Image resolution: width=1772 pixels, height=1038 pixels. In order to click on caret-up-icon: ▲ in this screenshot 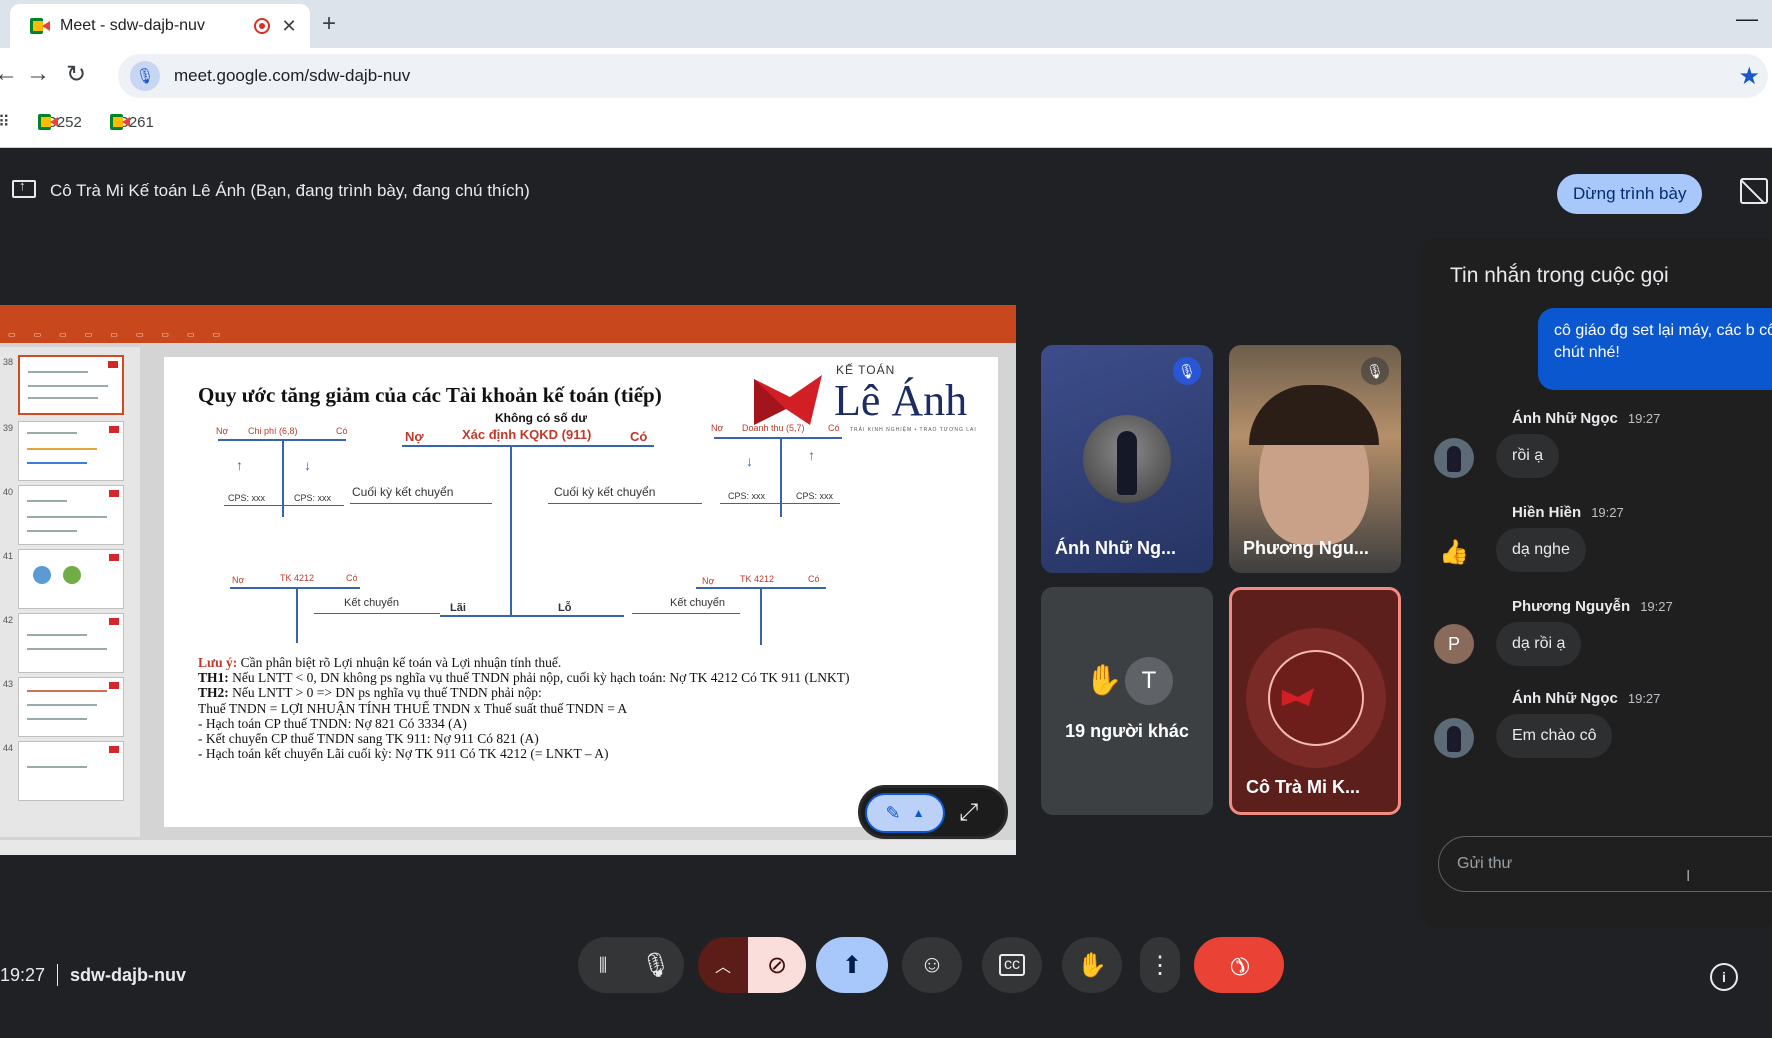, I will do `click(918, 813)`.